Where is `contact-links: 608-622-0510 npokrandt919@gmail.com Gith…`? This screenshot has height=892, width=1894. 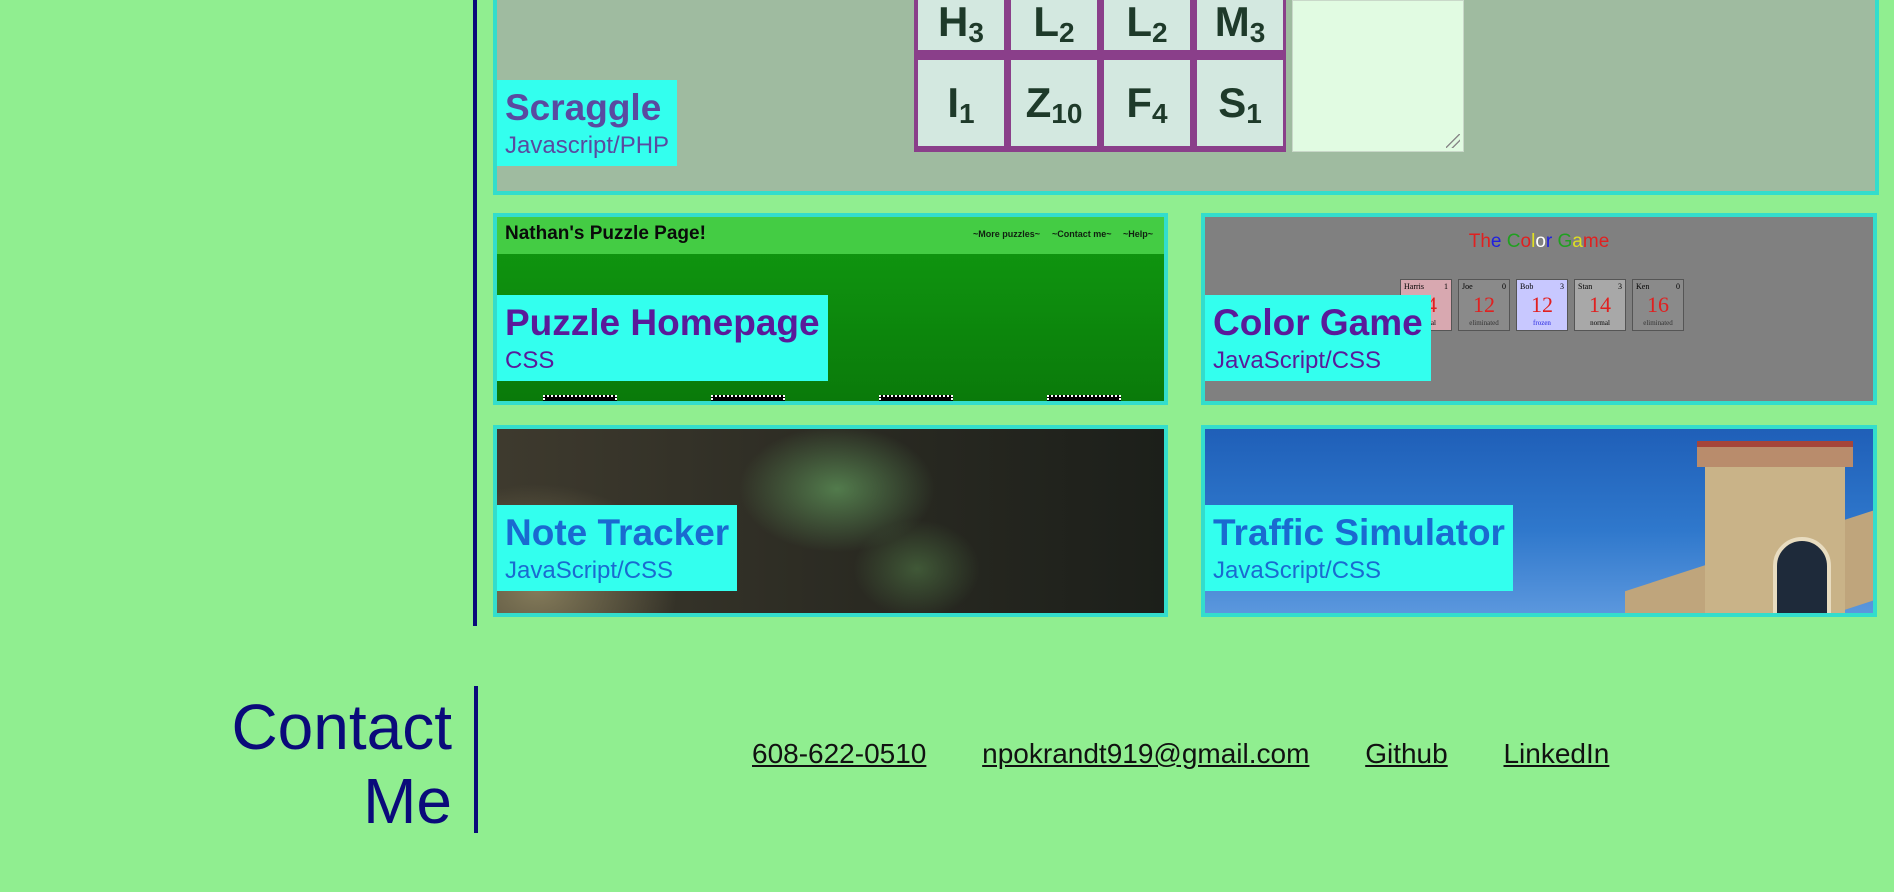 contact-links: 608-622-0510 npokrandt919@gmail.com Gith… is located at coordinates (1204, 754).